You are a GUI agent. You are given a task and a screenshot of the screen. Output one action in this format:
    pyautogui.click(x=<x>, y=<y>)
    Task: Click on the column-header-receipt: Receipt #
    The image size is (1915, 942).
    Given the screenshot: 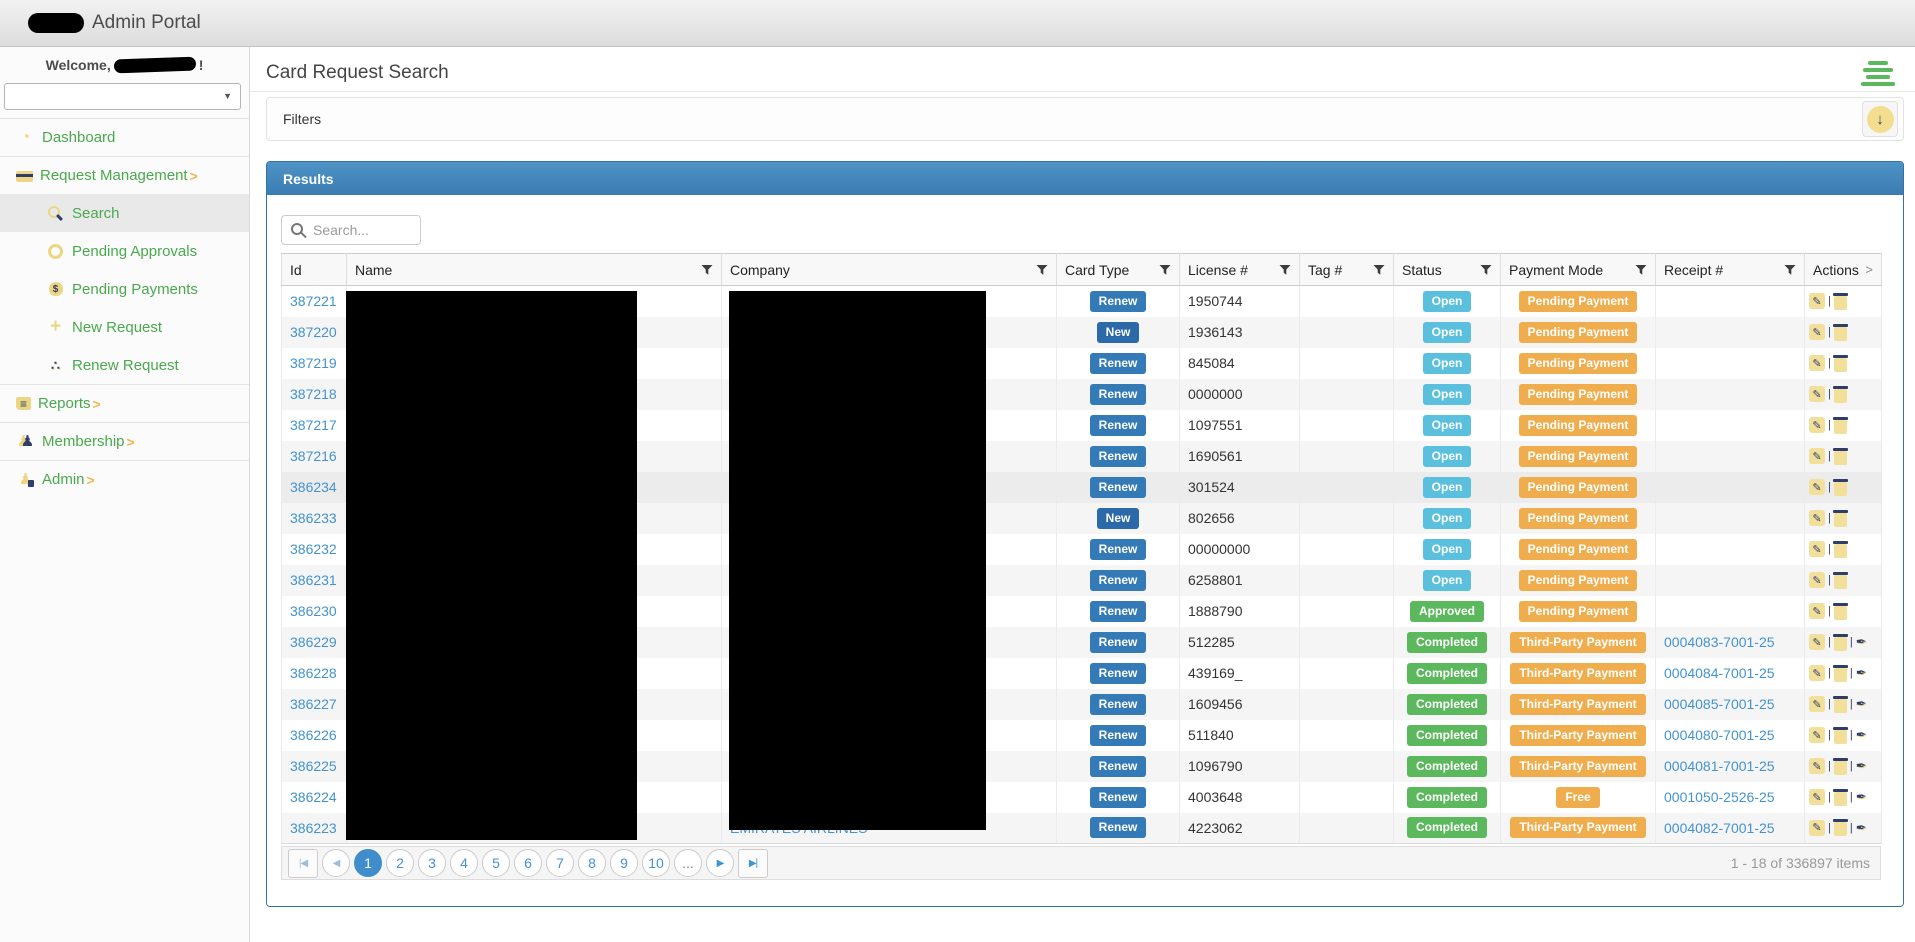 What is the action you would take?
    pyautogui.click(x=1730, y=269)
    